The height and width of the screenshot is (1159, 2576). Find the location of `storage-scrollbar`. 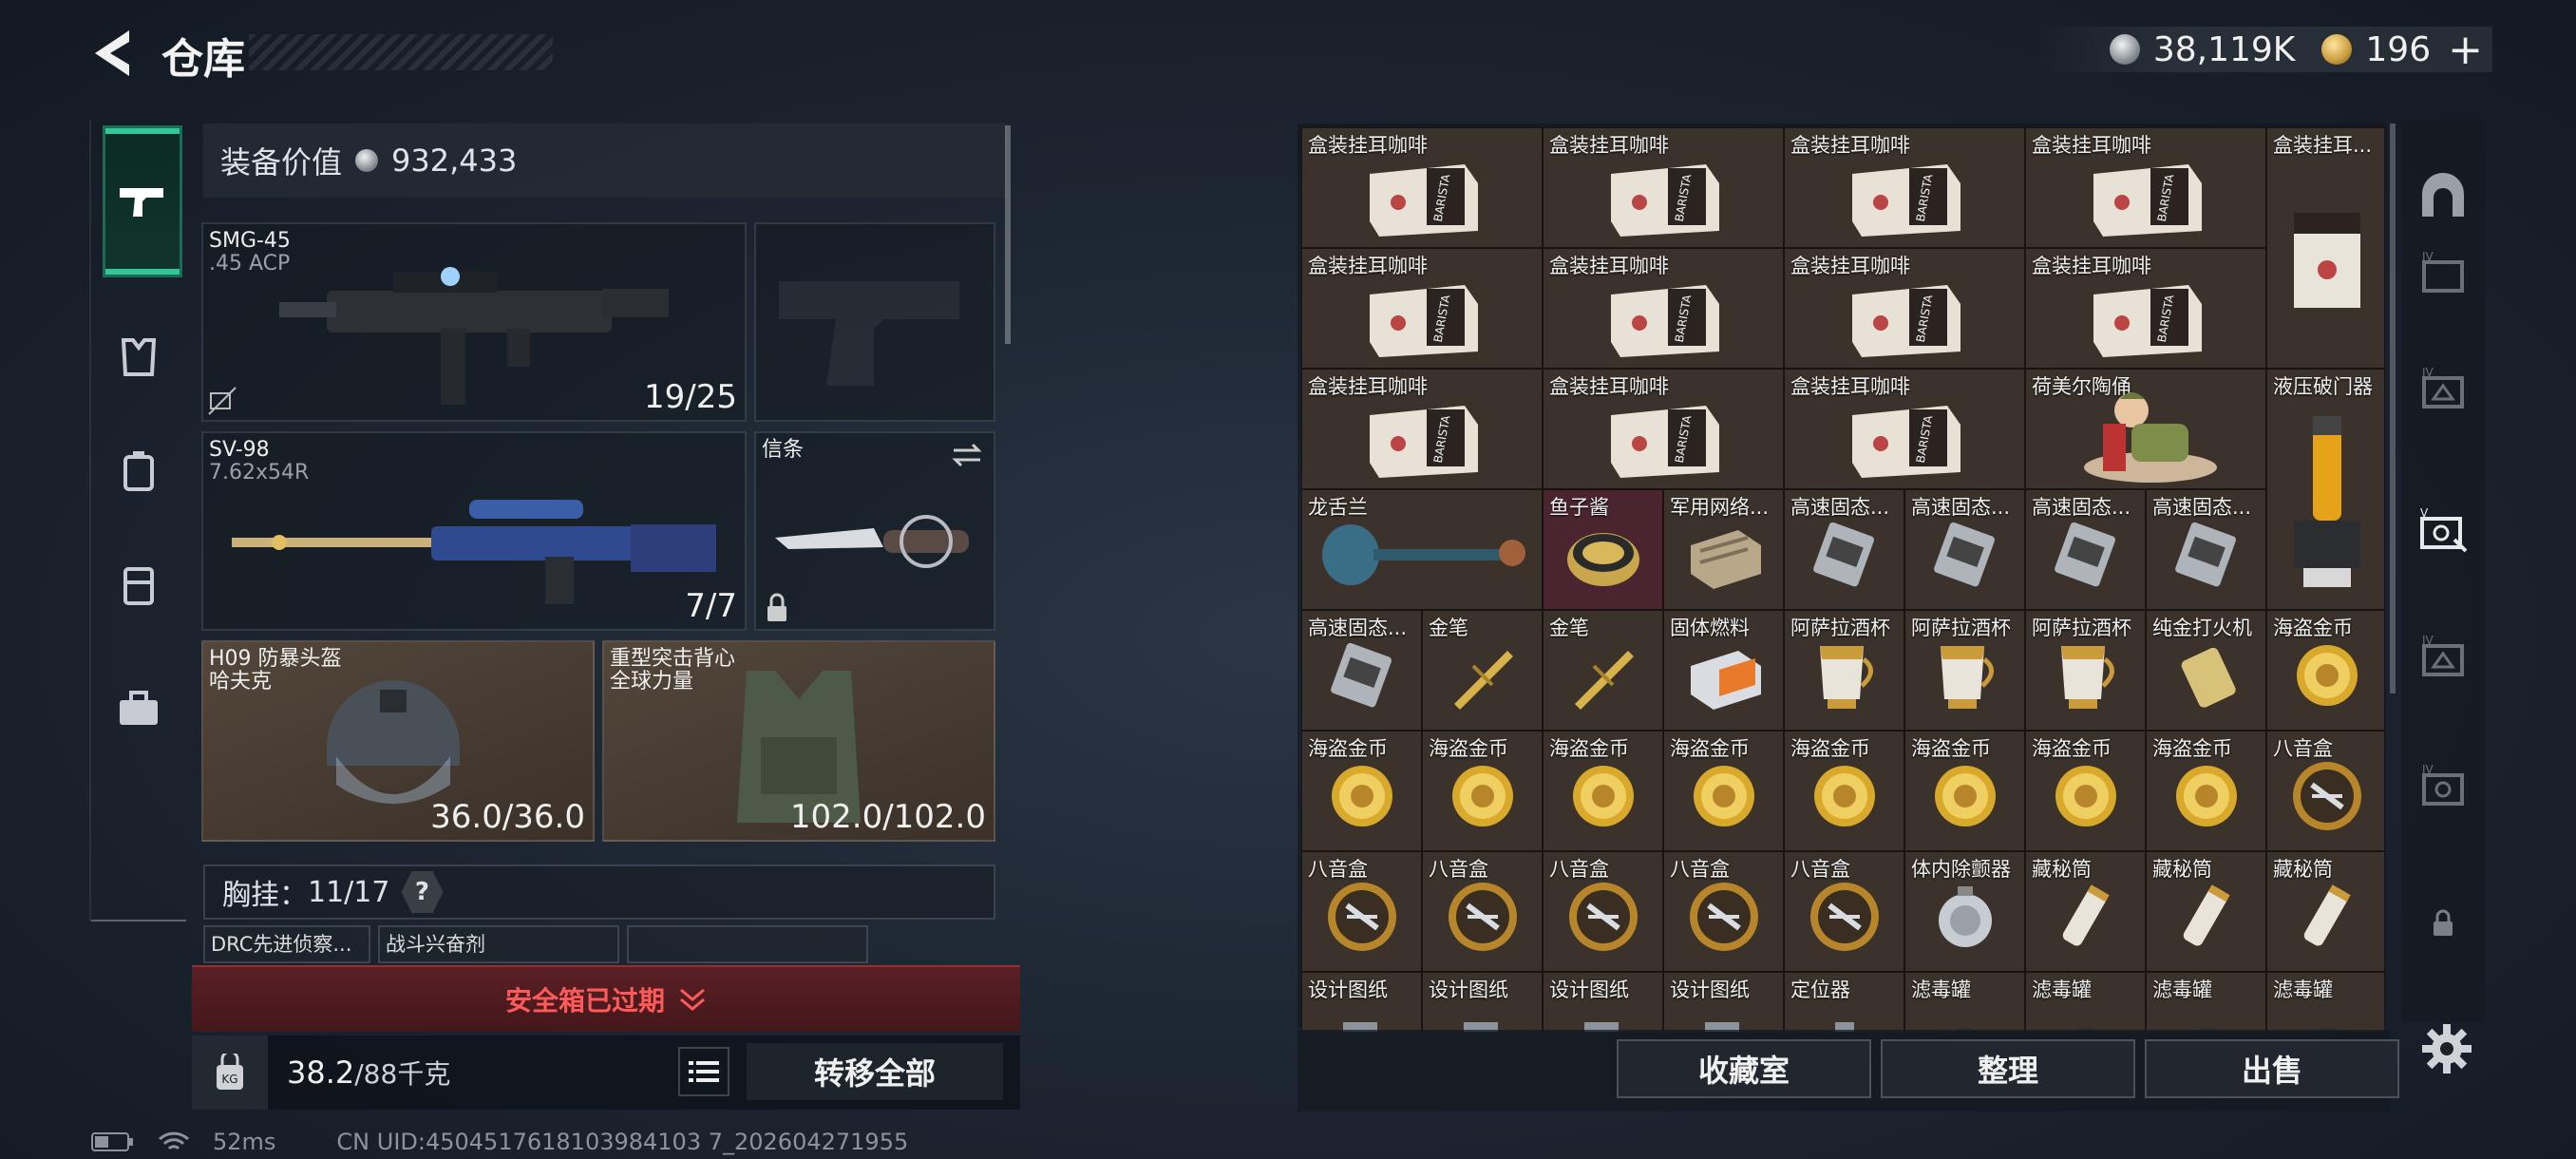

storage-scrollbar is located at coordinates (2393, 409).